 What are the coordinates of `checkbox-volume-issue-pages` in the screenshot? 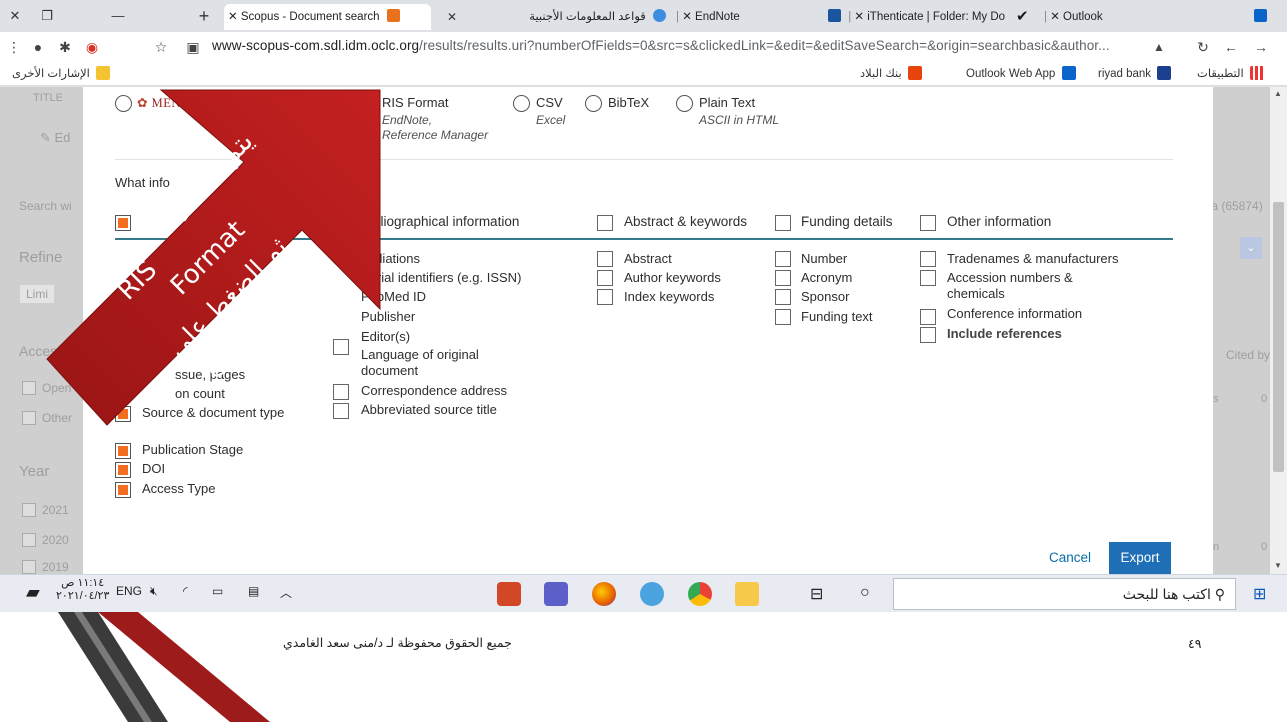 It's located at (123, 375).